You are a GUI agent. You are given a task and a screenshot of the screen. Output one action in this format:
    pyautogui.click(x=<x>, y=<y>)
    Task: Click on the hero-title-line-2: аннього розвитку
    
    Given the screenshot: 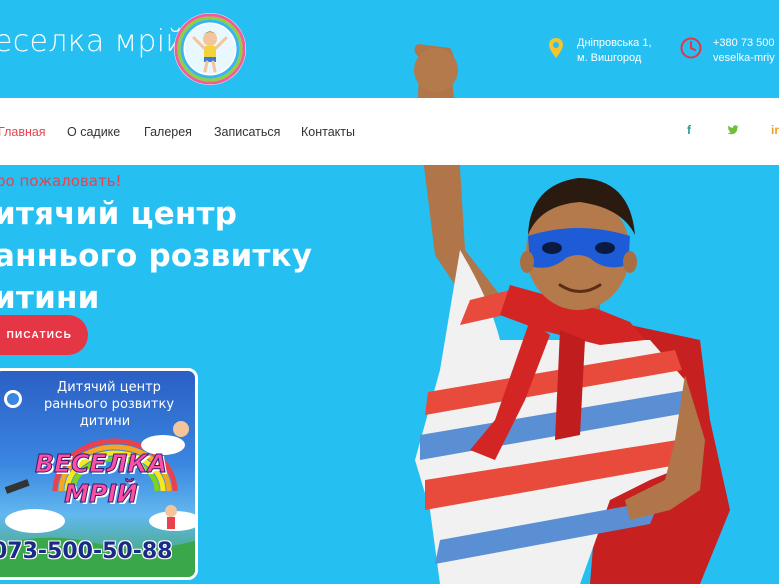 What is the action you would take?
    pyautogui.click(x=156, y=256)
    